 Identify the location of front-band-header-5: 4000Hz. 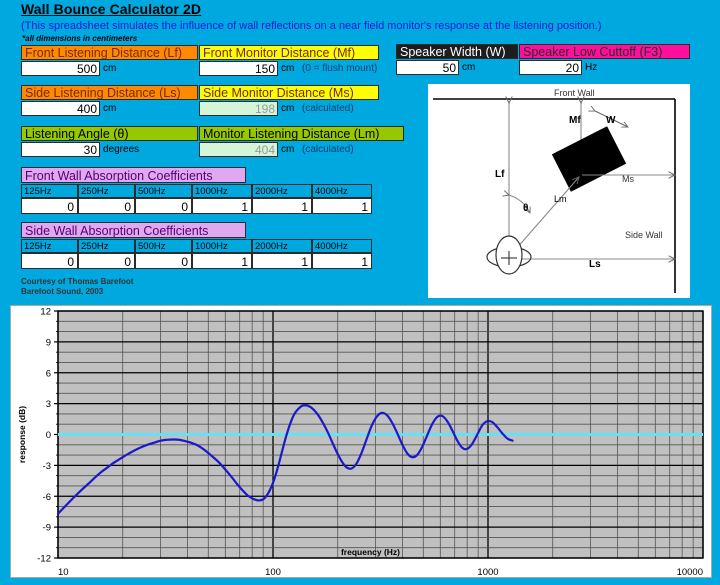
(342, 191).